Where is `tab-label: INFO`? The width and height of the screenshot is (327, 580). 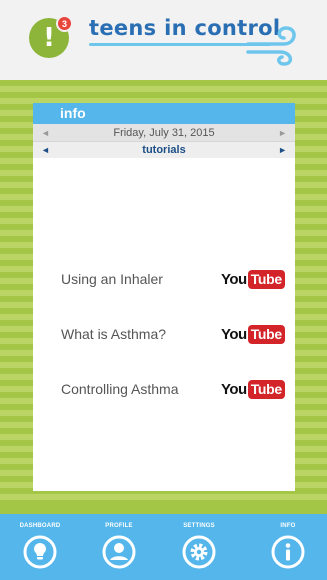
tab-label: INFO is located at coordinates (288, 526).